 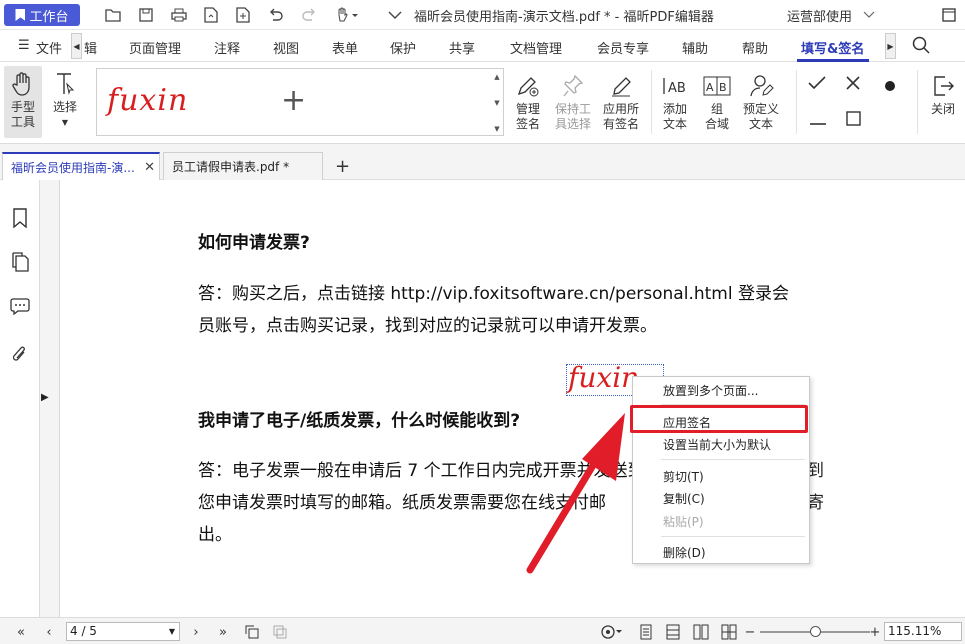 What do you see at coordinates (719, 419) in the screenshot?
I see `highlight-box` at bounding box center [719, 419].